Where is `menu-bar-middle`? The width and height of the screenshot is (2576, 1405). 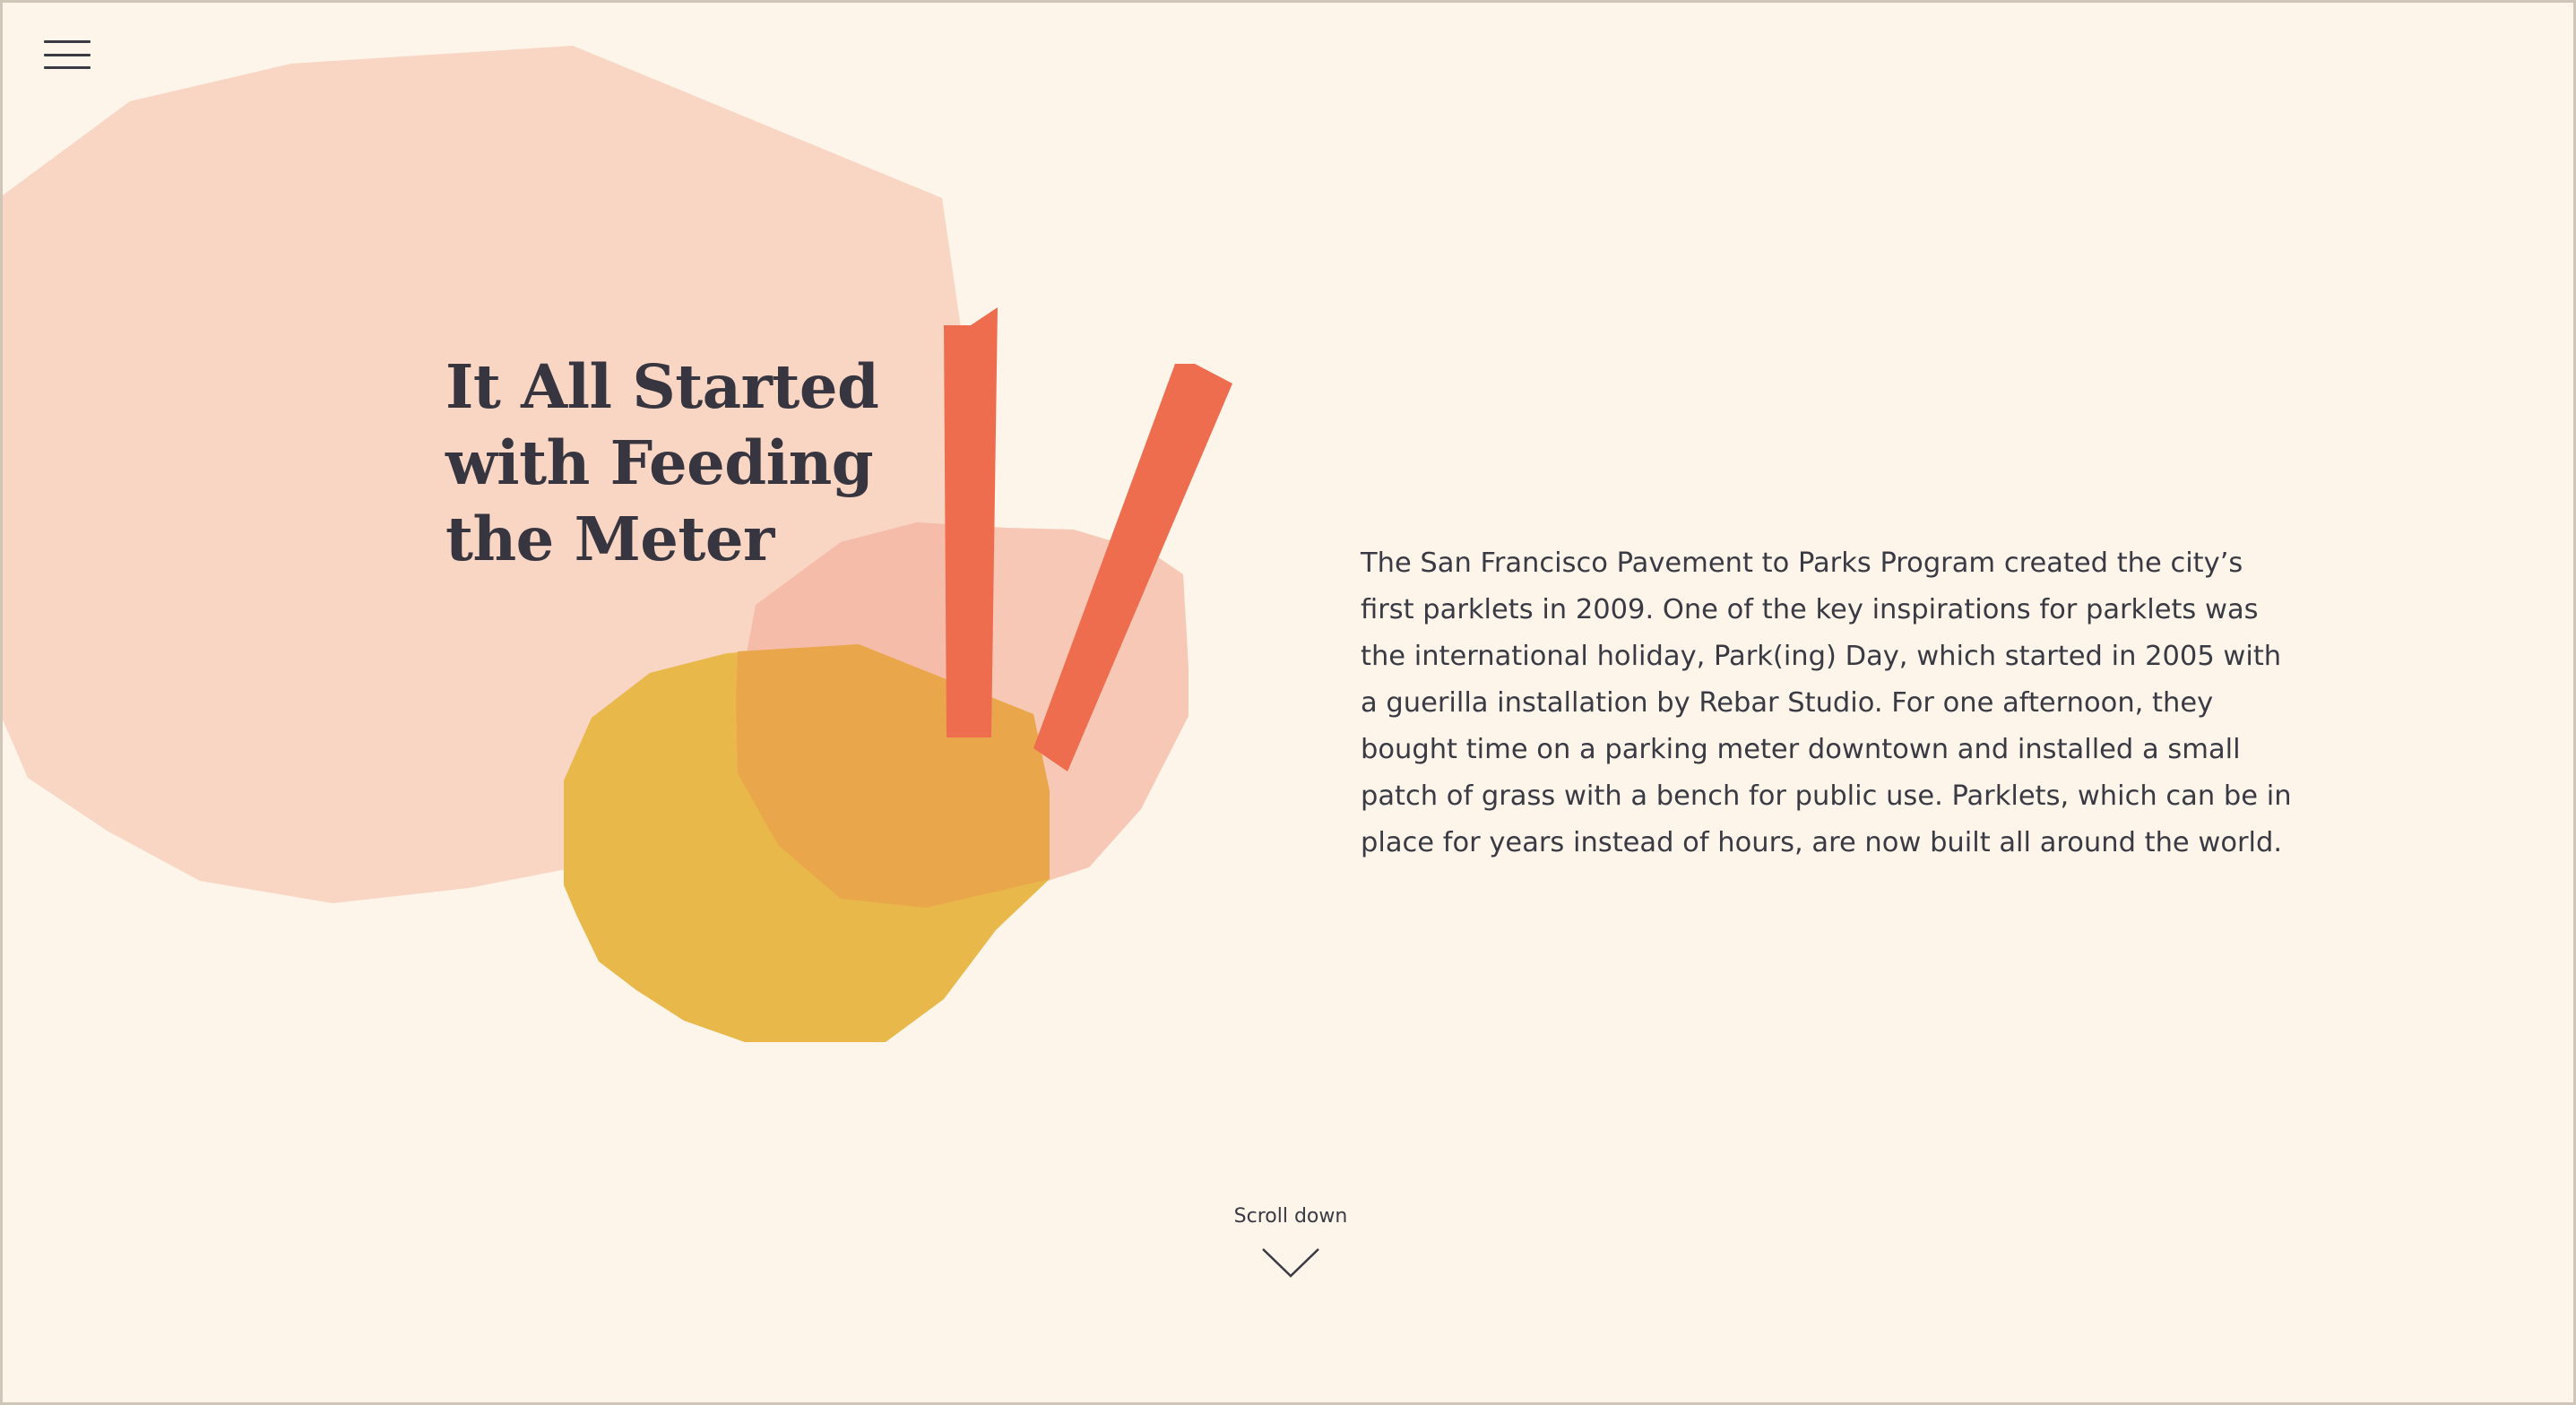 menu-bar-middle is located at coordinates (67, 54).